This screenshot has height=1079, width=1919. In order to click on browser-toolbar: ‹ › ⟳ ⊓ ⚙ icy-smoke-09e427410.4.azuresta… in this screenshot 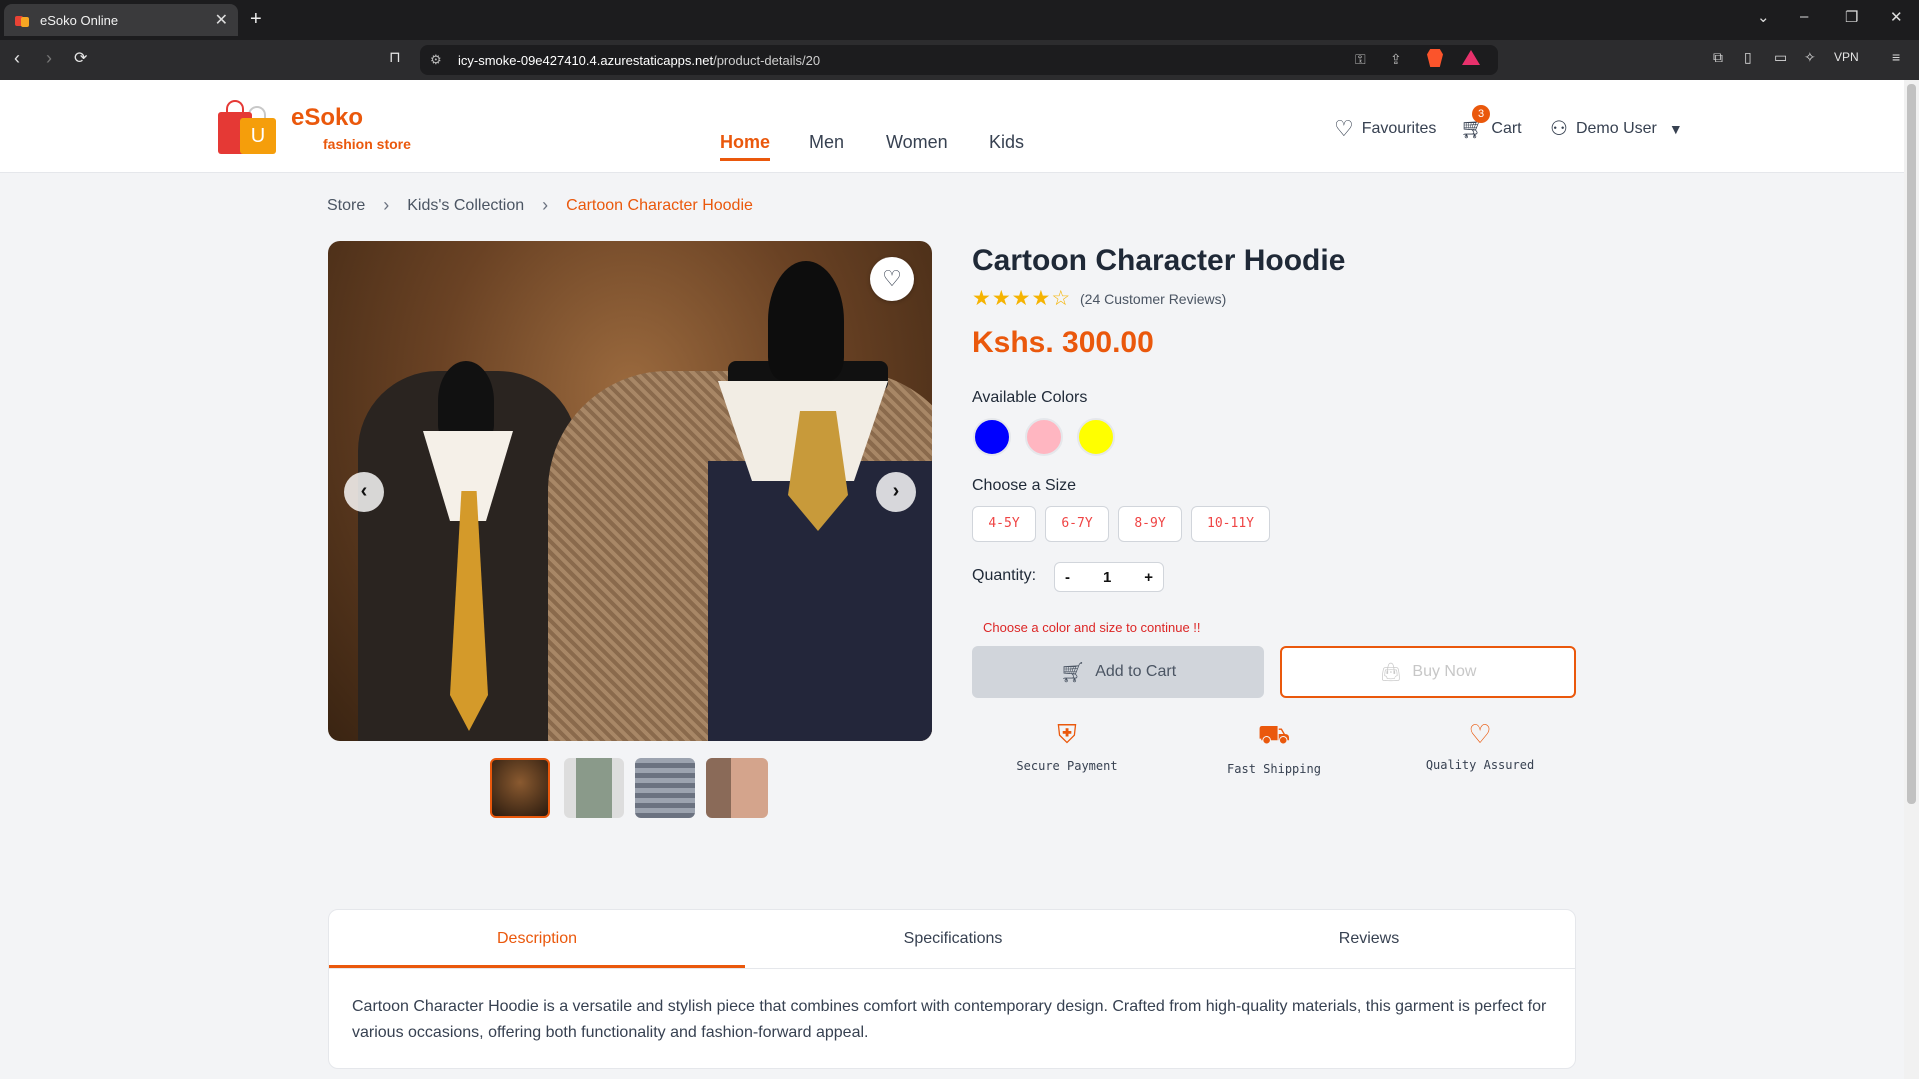, I will do `click(959, 60)`.